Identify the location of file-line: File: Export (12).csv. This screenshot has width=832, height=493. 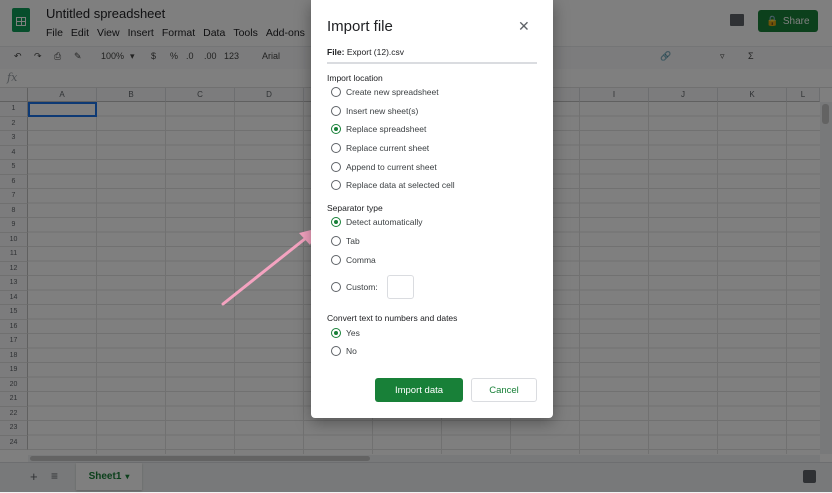
(365, 52).